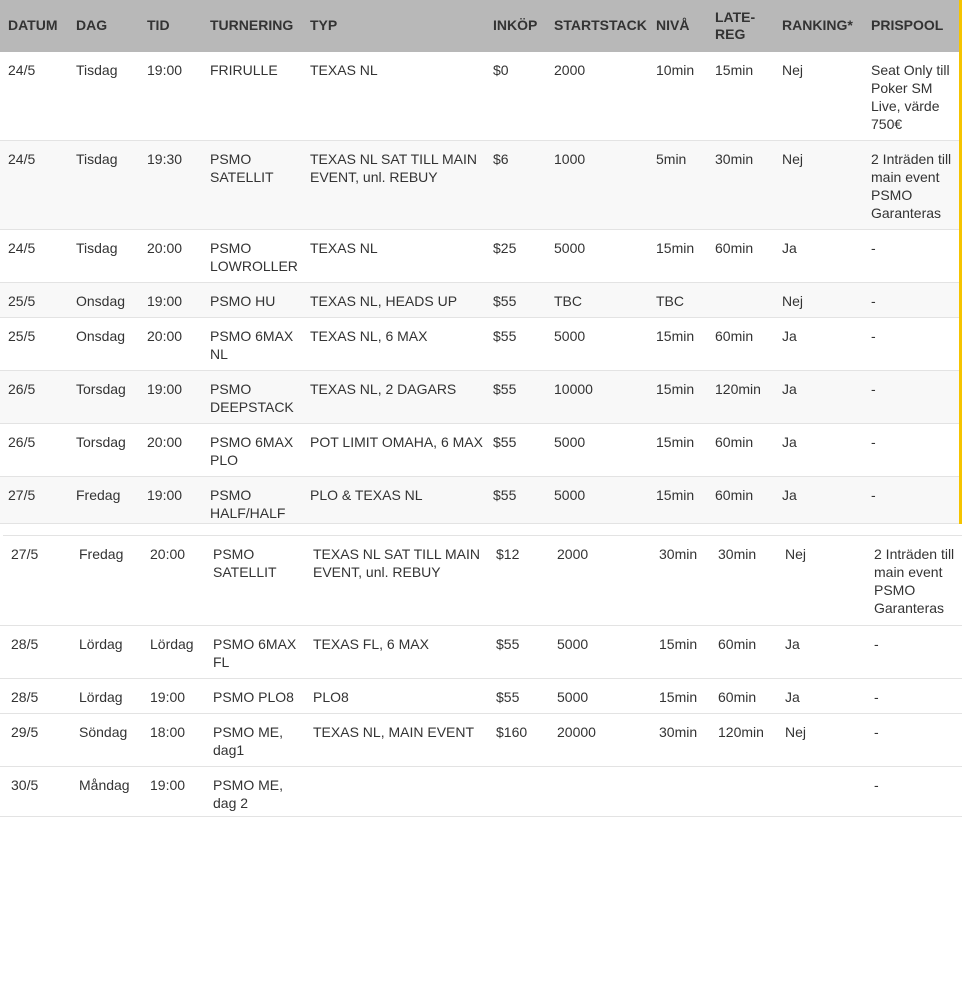 This screenshot has height=1000, width=962. What do you see at coordinates (243, 301) in the screenshot?
I see `cell-turnering: PSMO HU` at bounding box center [243, 301].